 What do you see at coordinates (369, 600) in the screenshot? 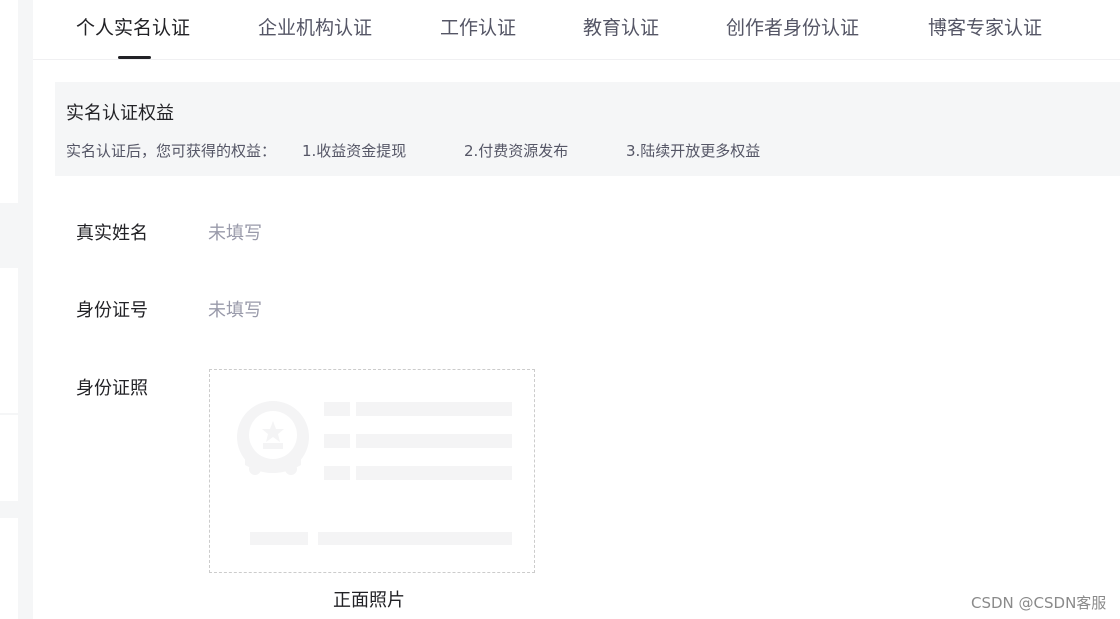
I see `front-photo-caption: 正面照片` at bounding box center [369, 600].